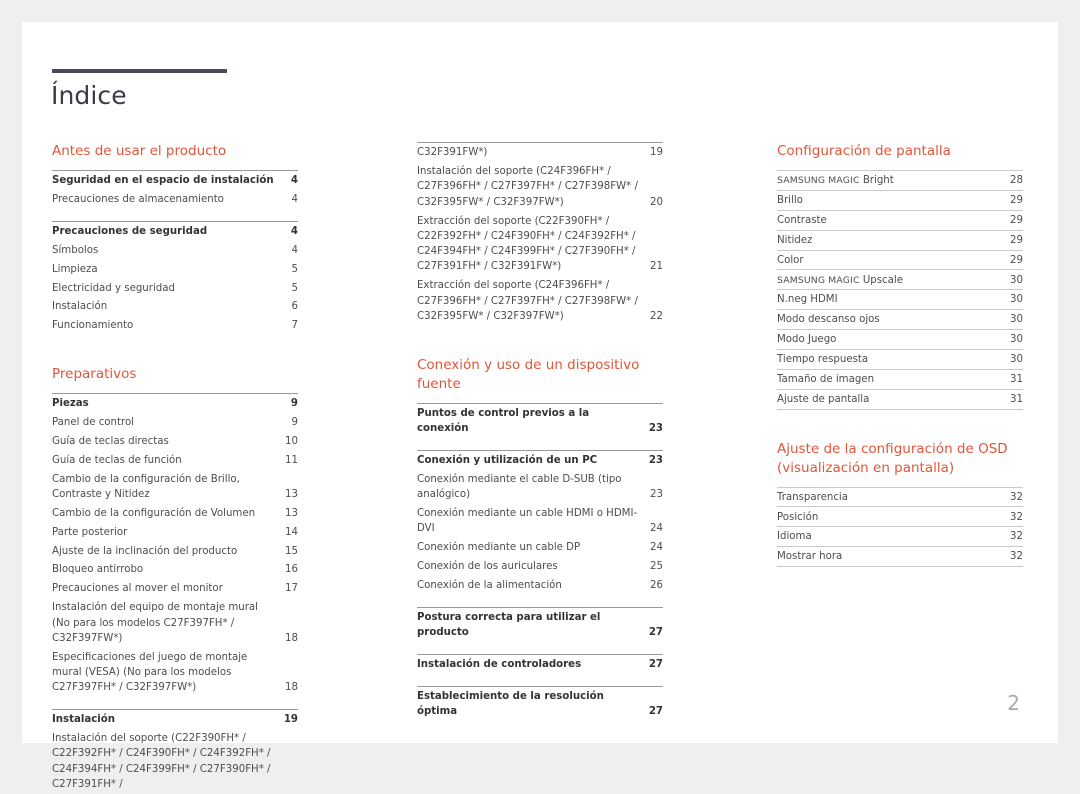  I want to click on toc-entry: Guía de teclas directas 10, so click(175, 441).